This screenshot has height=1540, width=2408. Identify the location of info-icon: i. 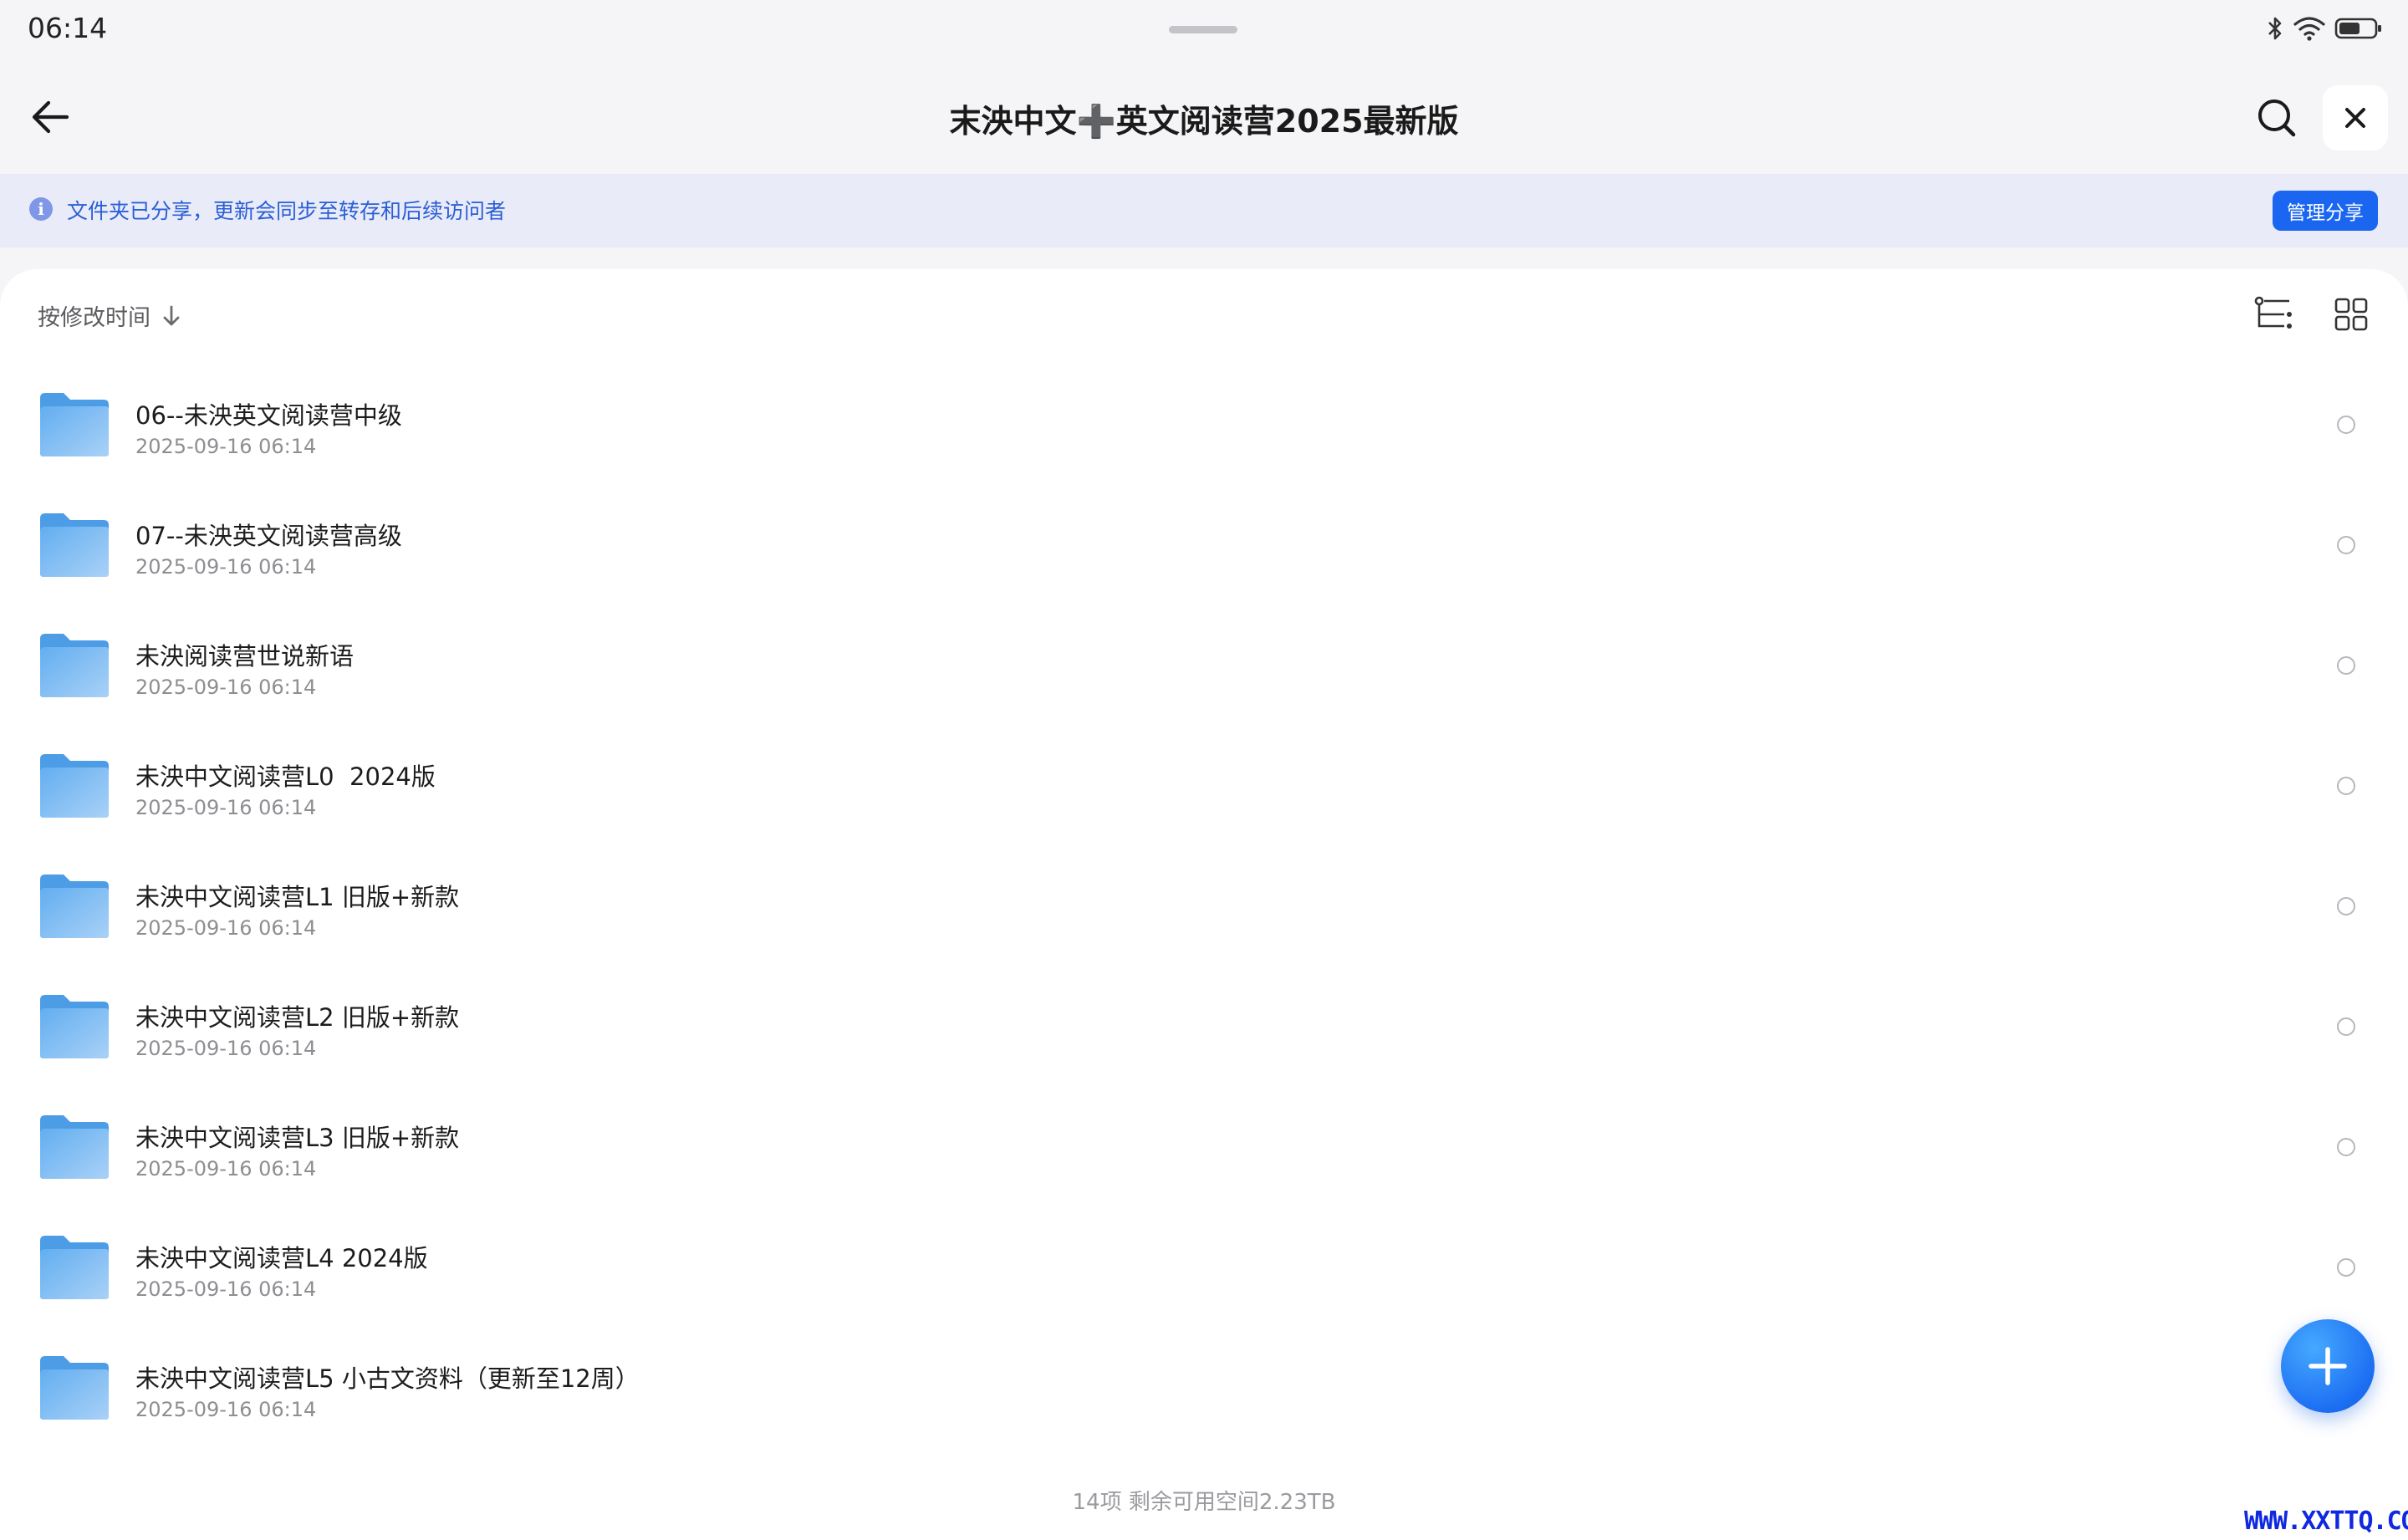
(41, 209).